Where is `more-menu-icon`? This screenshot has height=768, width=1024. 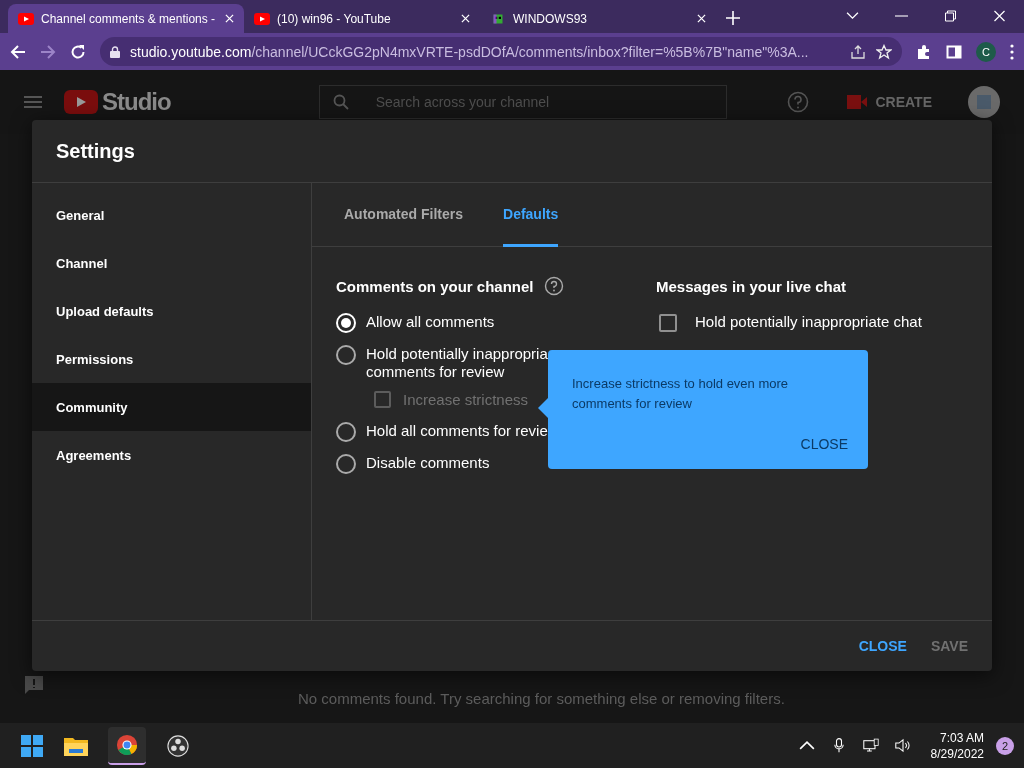 more-menu-icon is located at coordinates (1012, 51).